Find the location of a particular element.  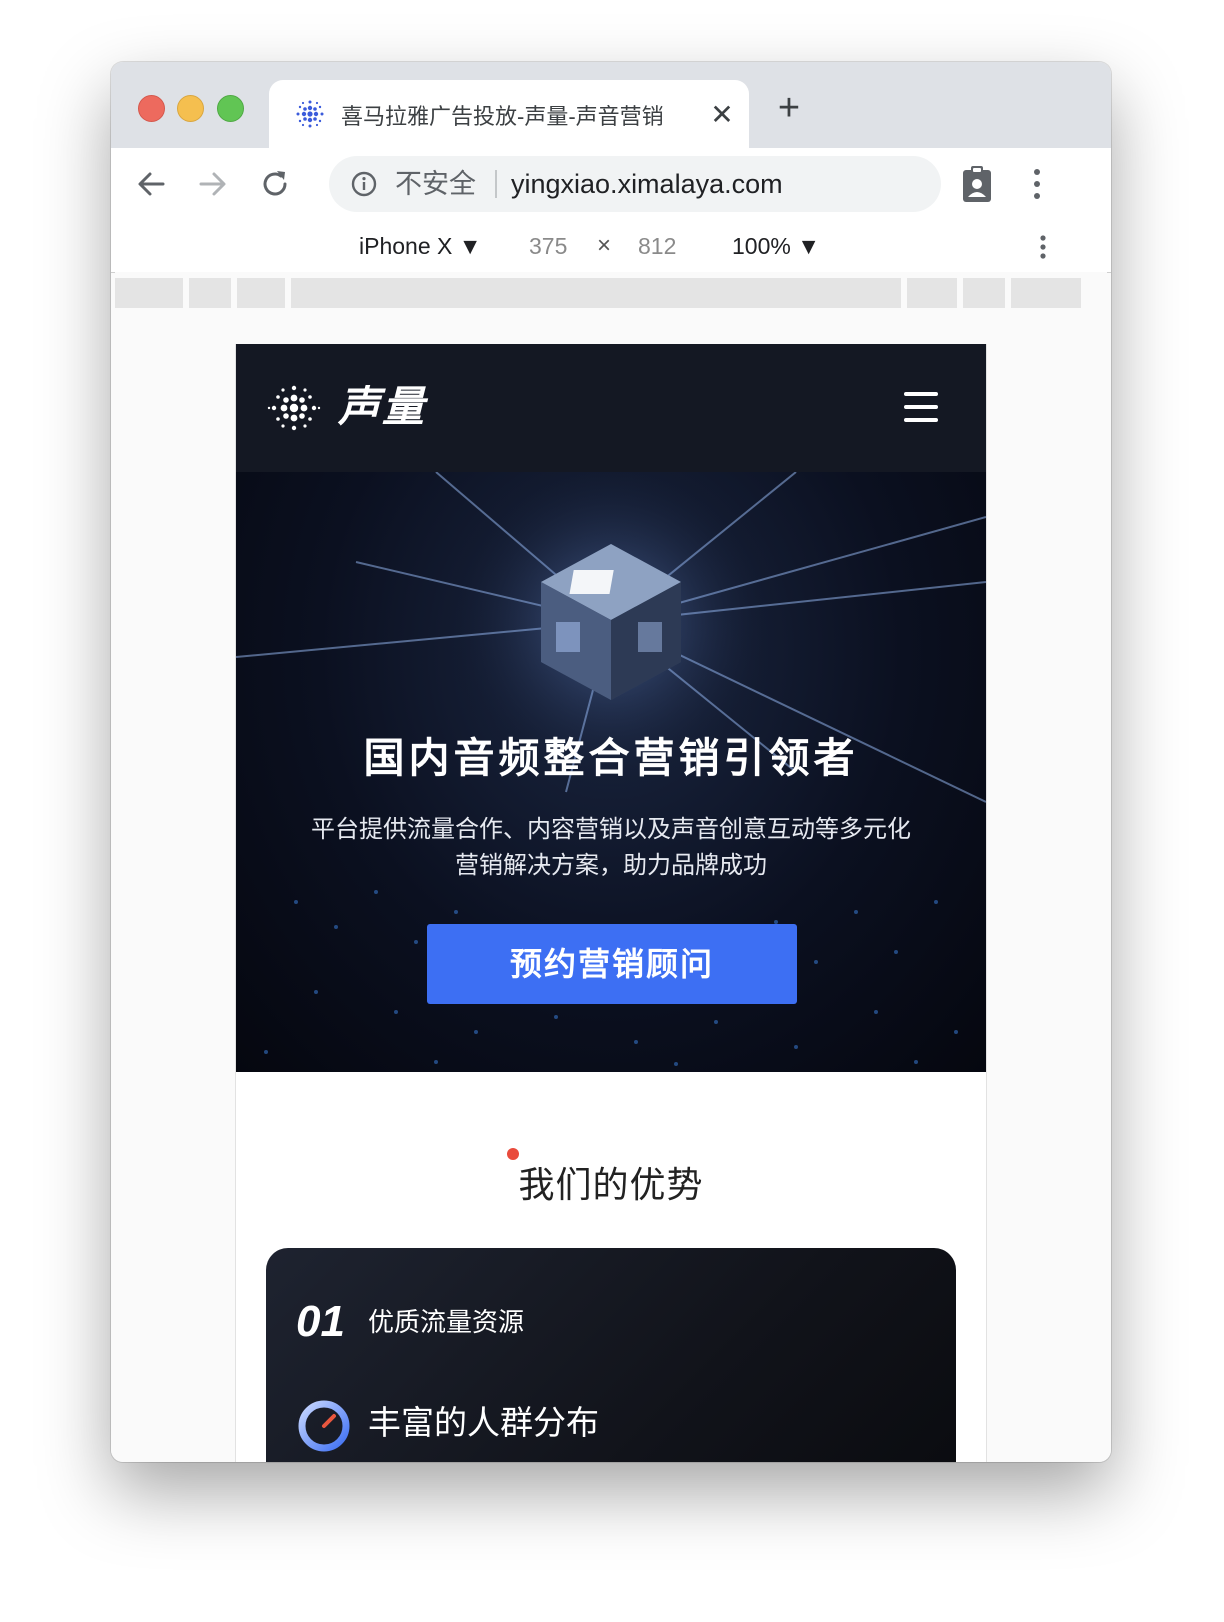

minimize-window-button is located at coordinates (190, 108).